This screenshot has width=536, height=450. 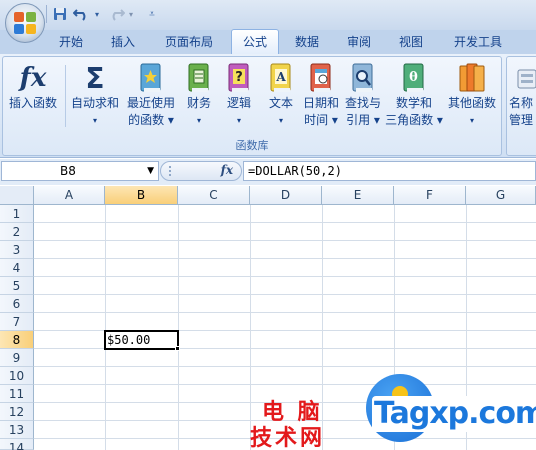 I want to click on row-header-9: 9, so click(x=17, y=358).